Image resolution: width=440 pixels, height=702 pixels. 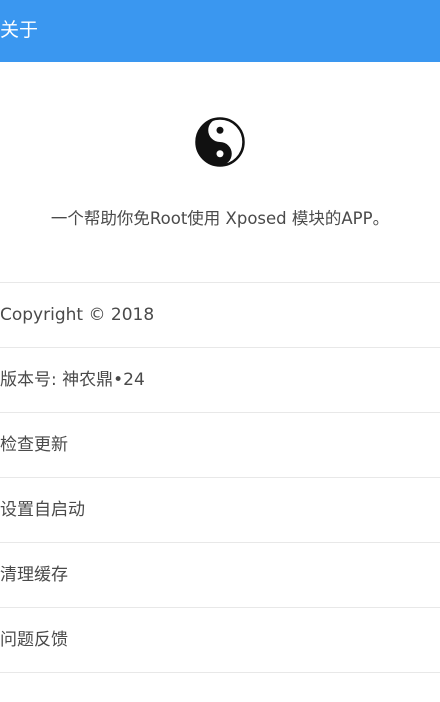 What do you see at coordinates (220, 314) in the screenshot?
I see `list-item-copyright: Copyright © 2018` at bounding box center [220, 314].